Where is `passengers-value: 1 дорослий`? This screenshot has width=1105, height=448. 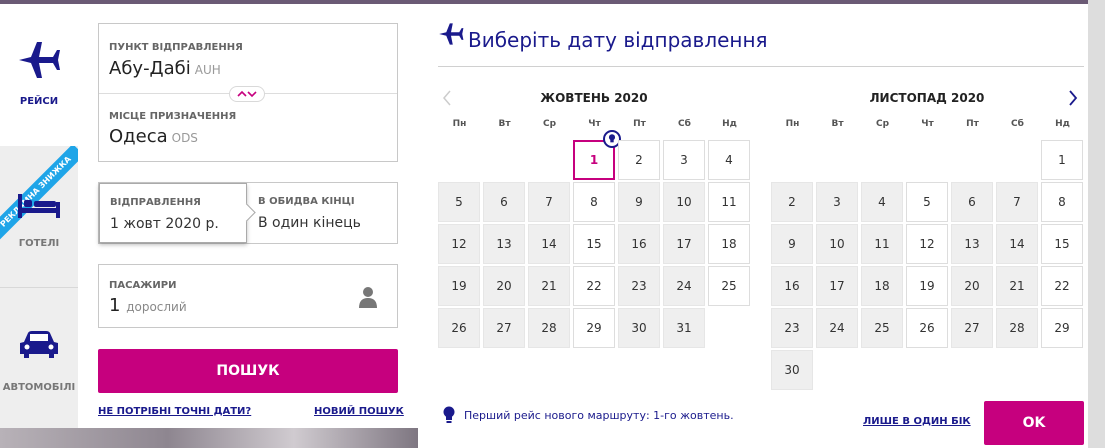 passengers-value: 1 дорослий is located at coordinates (148, 305).